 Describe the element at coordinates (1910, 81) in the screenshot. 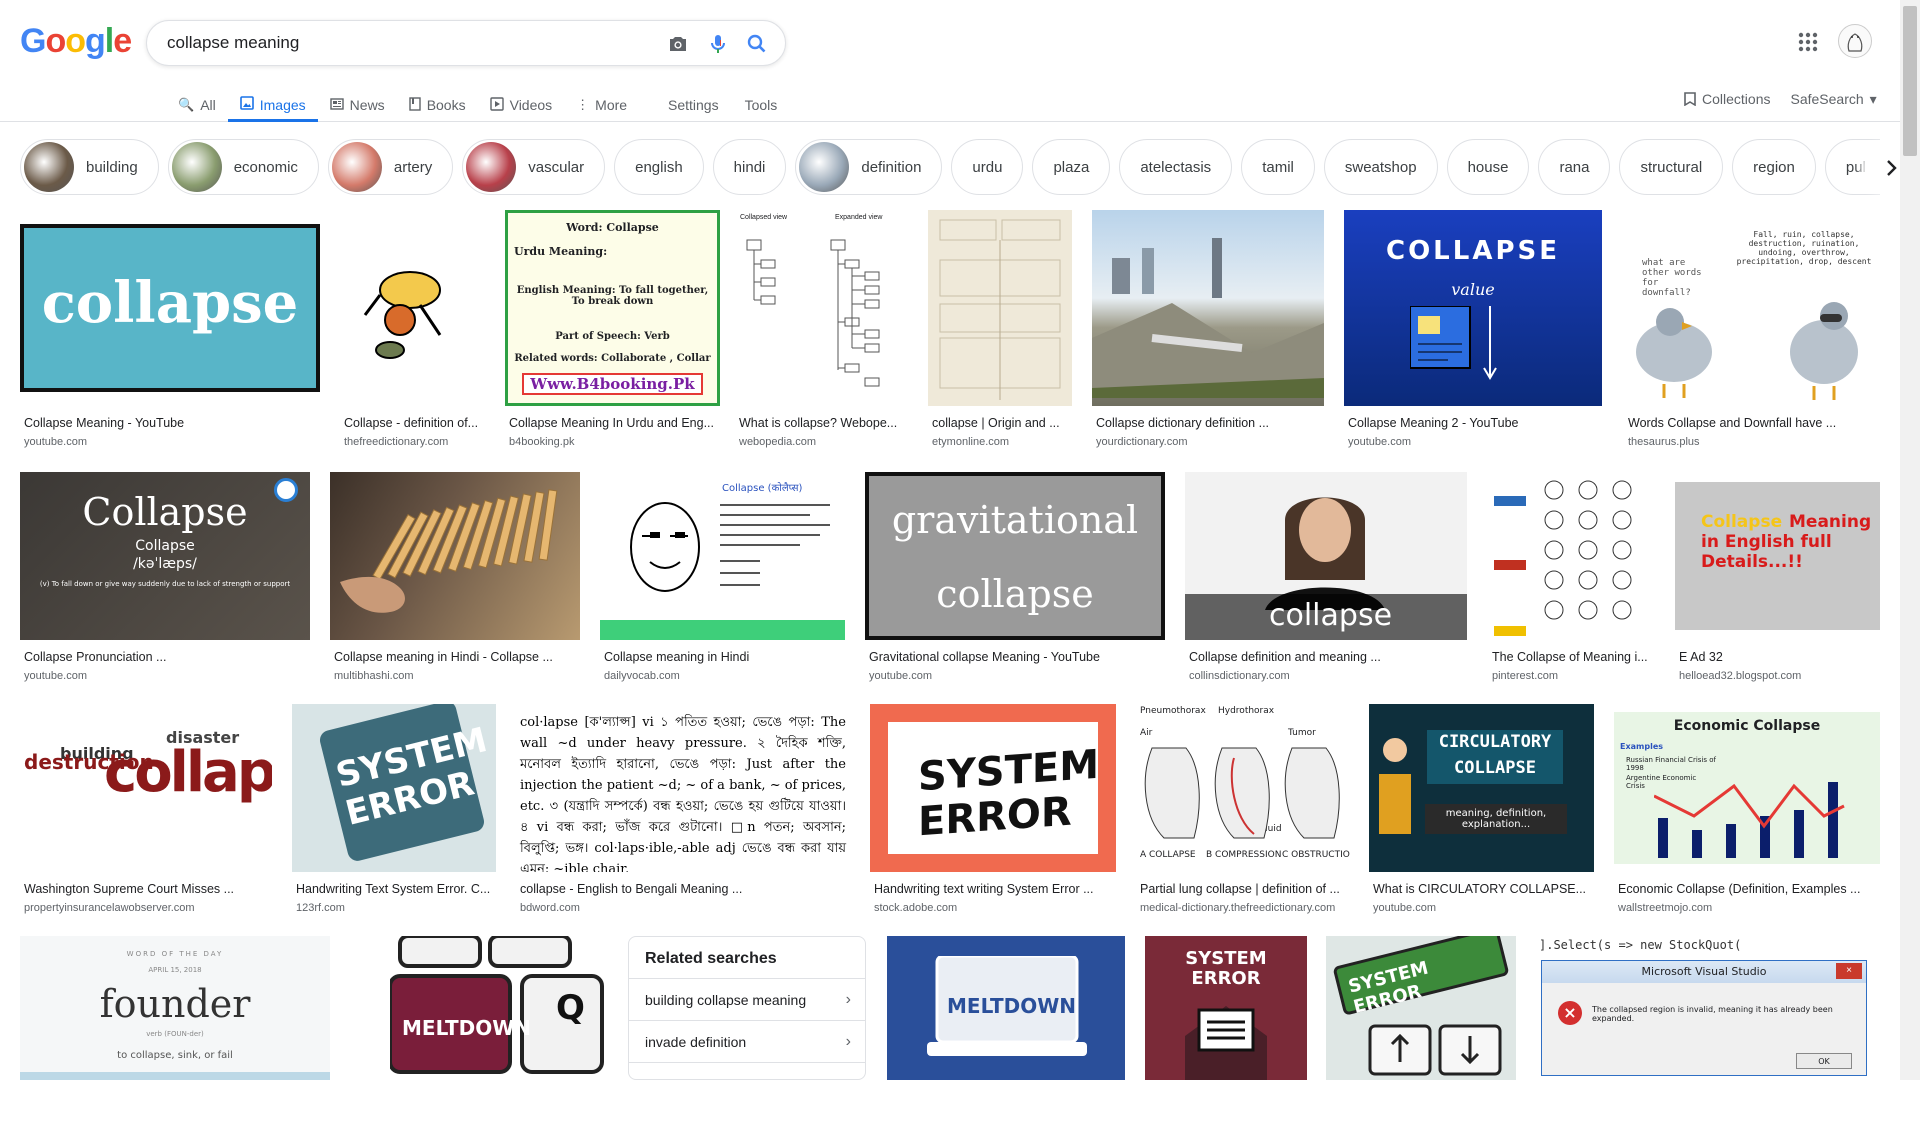

I see `scrollbar-thumb` at that location.